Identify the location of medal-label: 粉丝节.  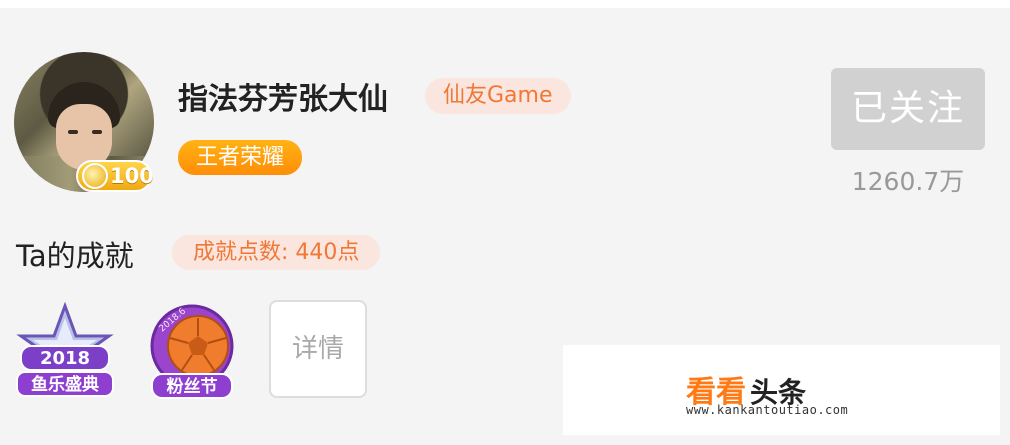
(192, 386).